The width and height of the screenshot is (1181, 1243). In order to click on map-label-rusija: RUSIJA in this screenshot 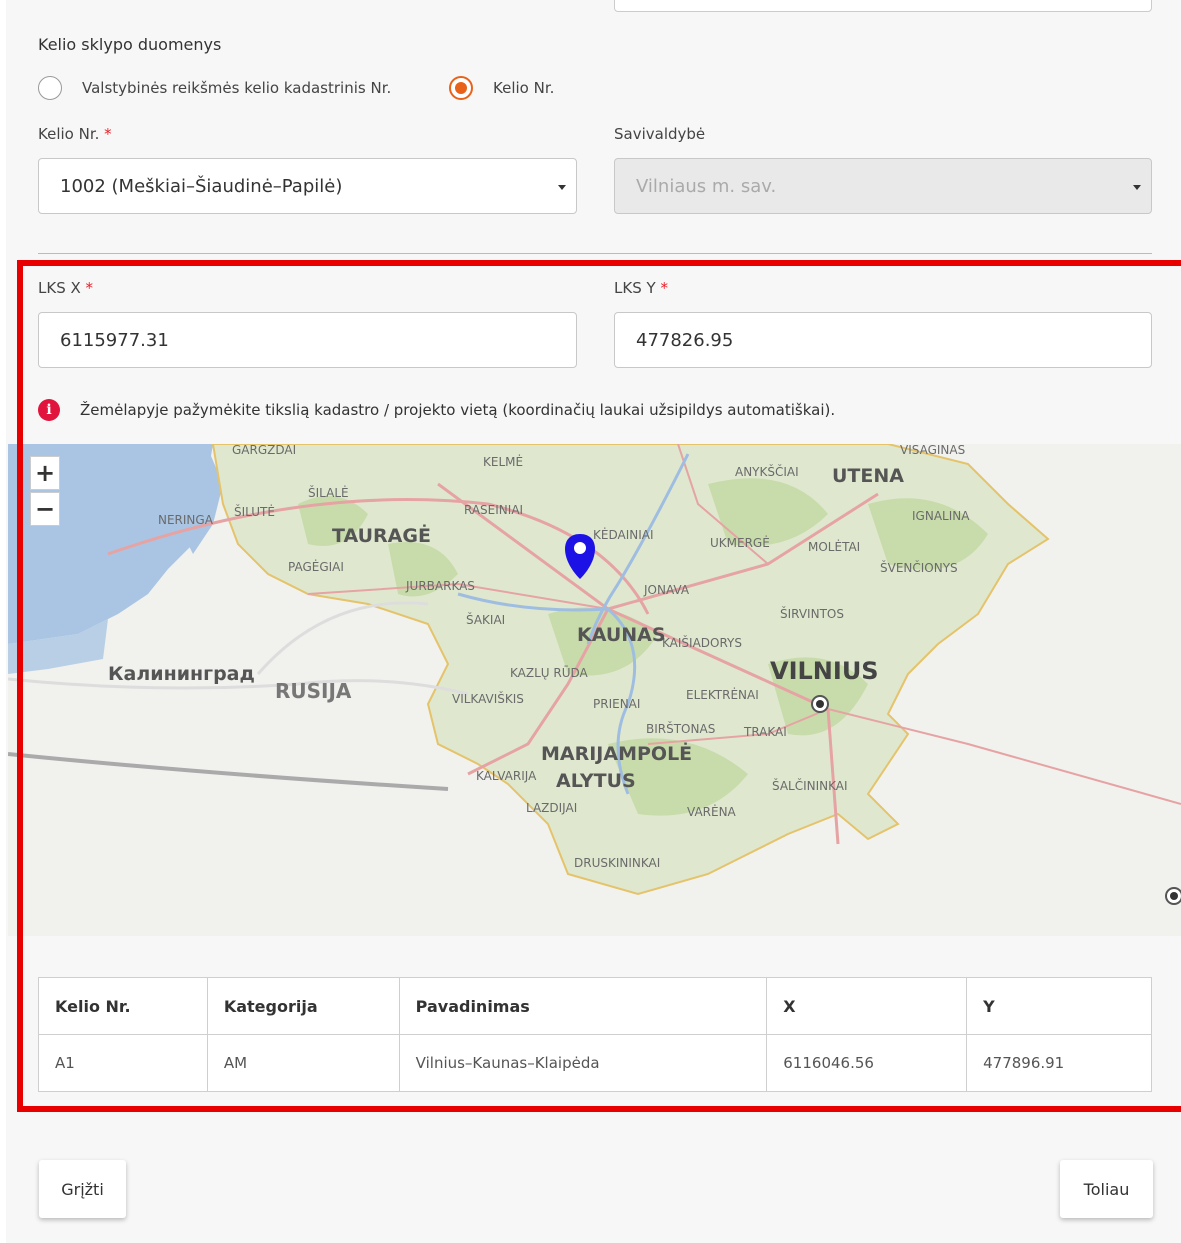, I will do `click(313, 691)`.